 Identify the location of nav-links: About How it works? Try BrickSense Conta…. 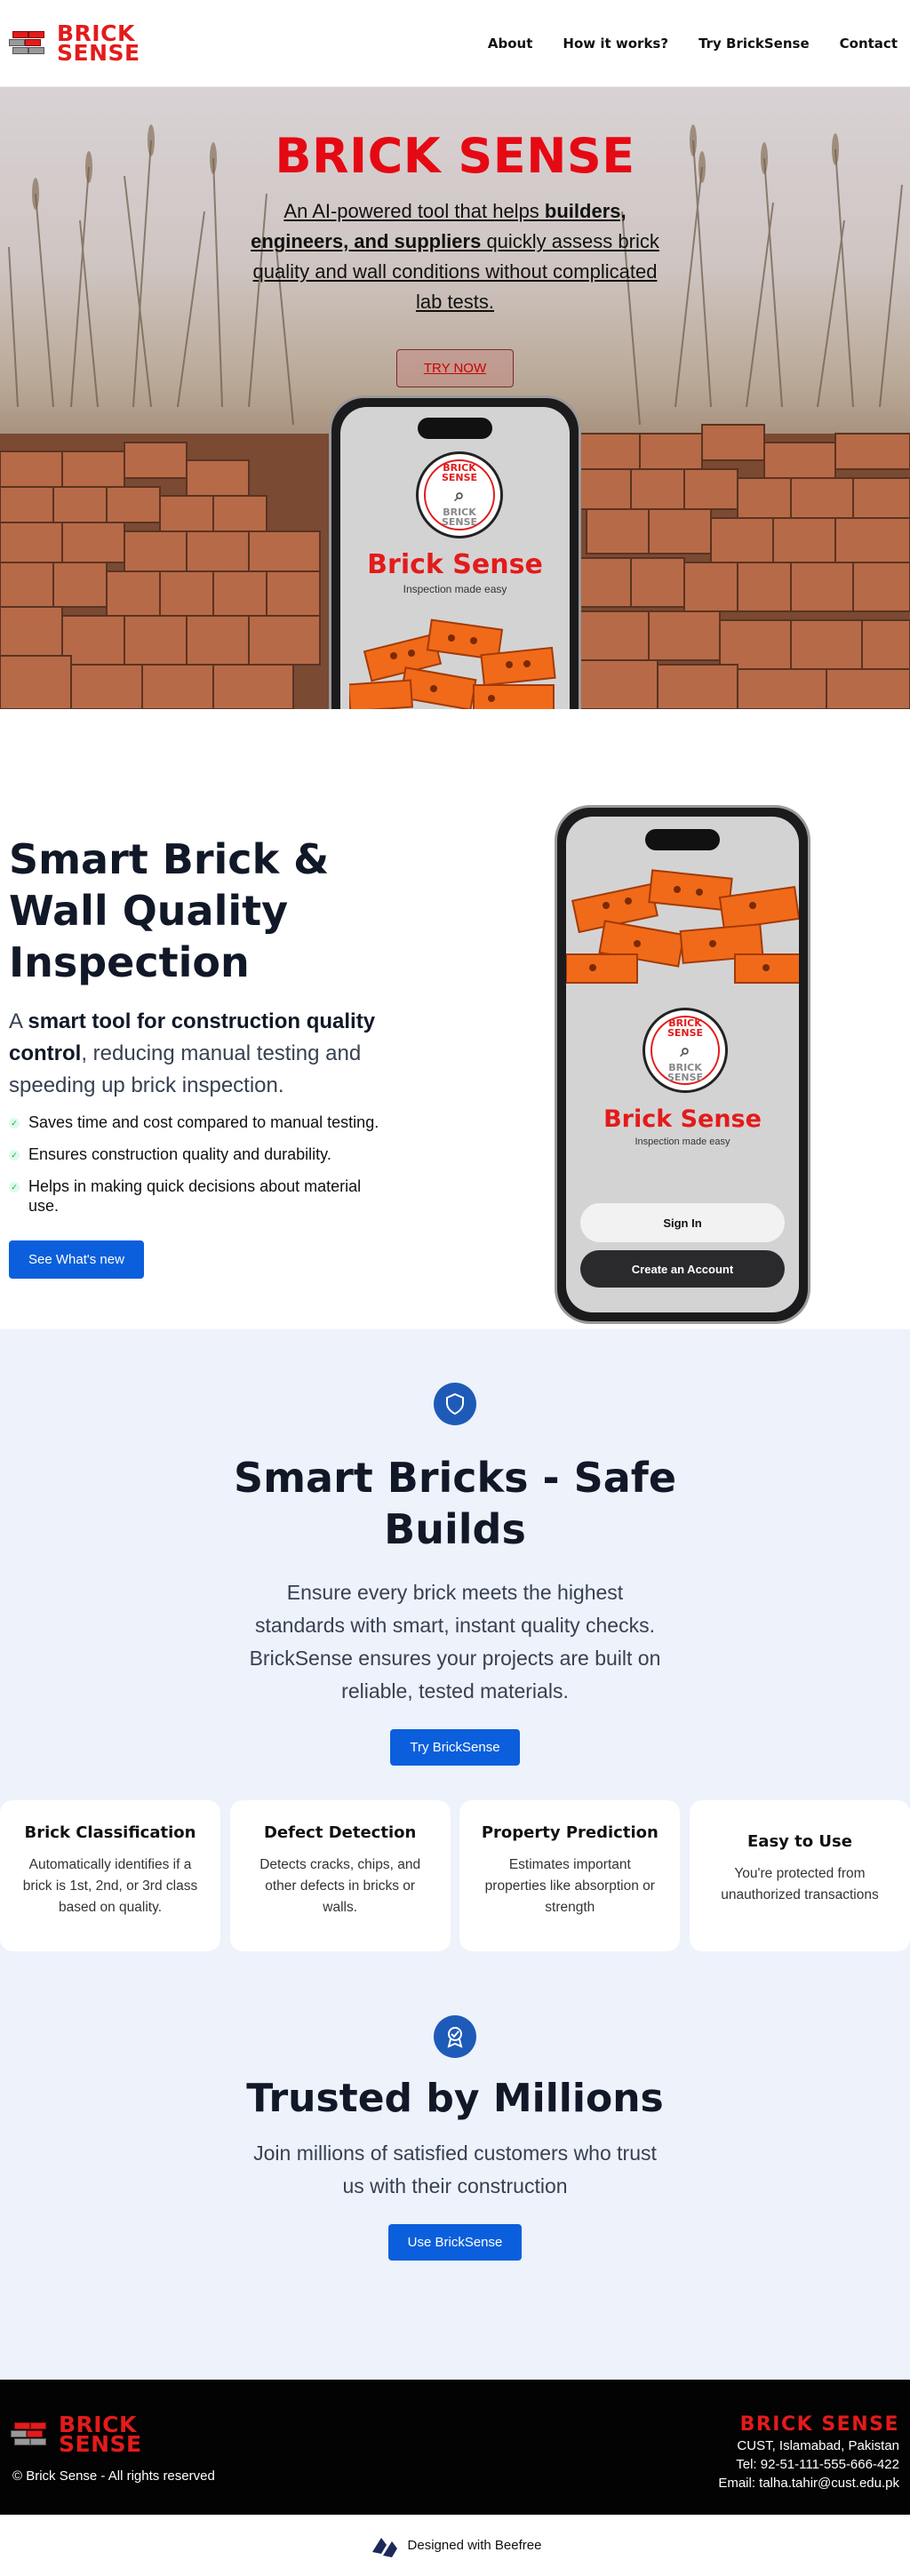
(693, 44).